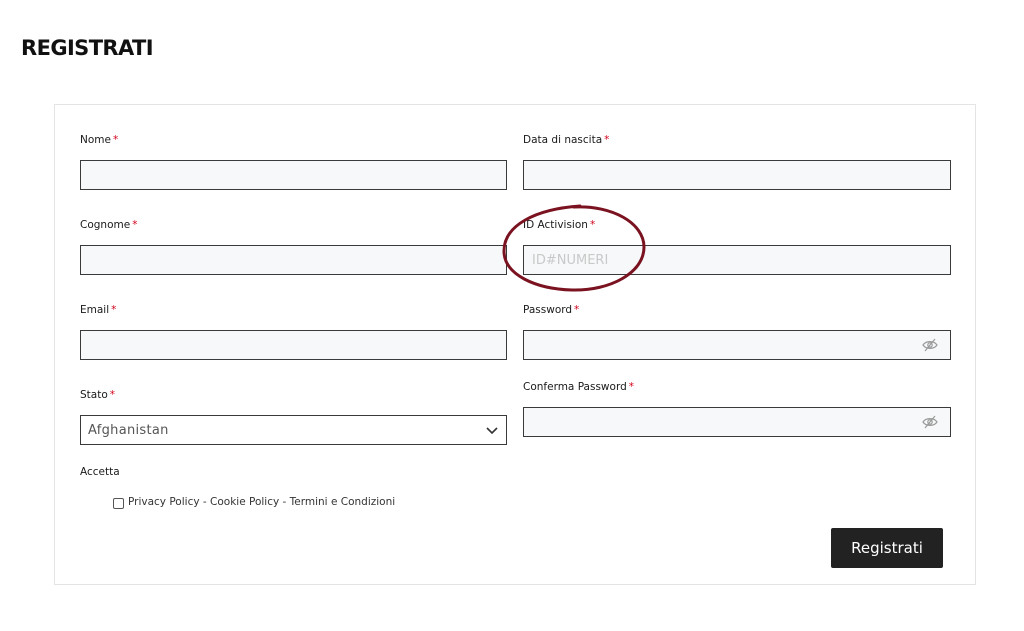  What do you see at coordinates (98, 395) in the screenshot?
I see `stato-label: Stato *` at bounding box center [98, 395].